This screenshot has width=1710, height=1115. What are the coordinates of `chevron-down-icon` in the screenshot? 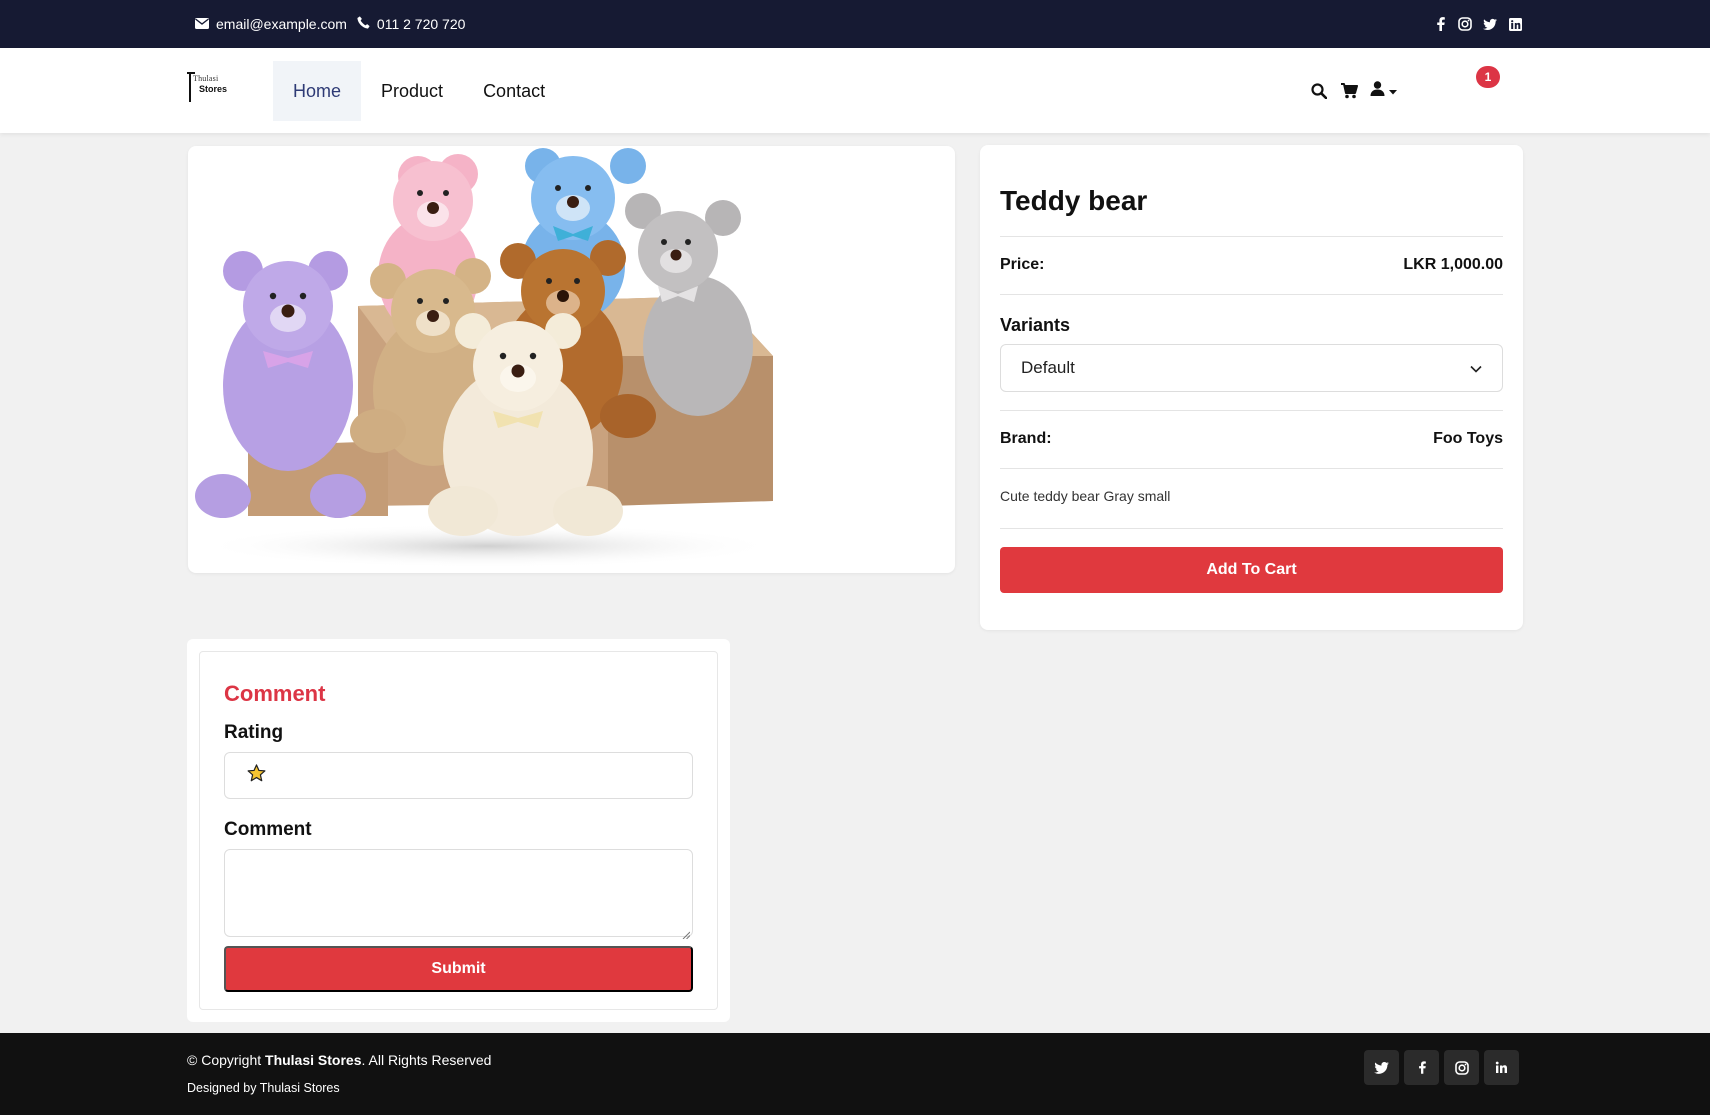 It's located at (1476, 368).